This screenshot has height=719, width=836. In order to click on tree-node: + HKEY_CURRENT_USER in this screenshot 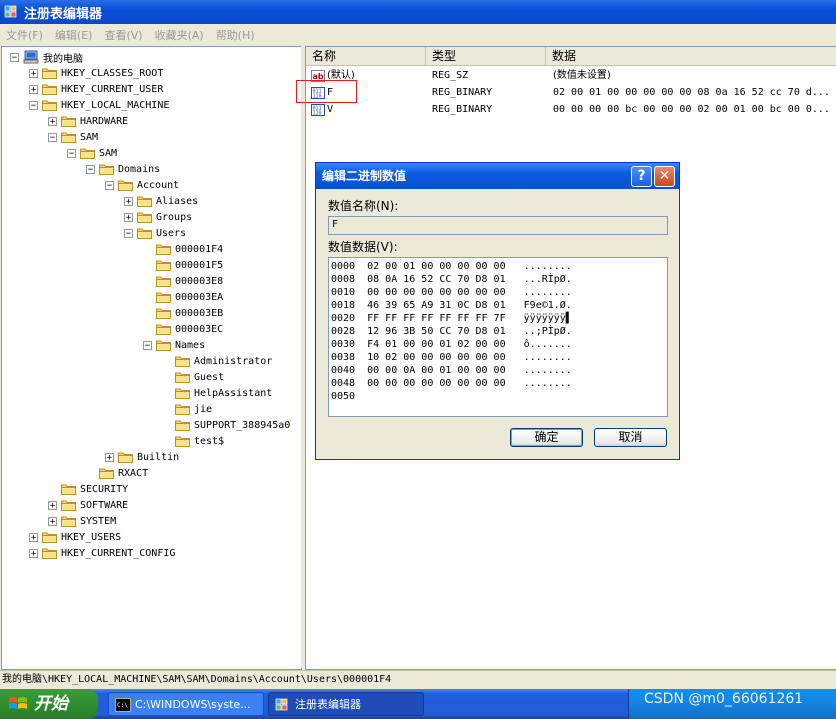, I will do `click(96, 89)`.